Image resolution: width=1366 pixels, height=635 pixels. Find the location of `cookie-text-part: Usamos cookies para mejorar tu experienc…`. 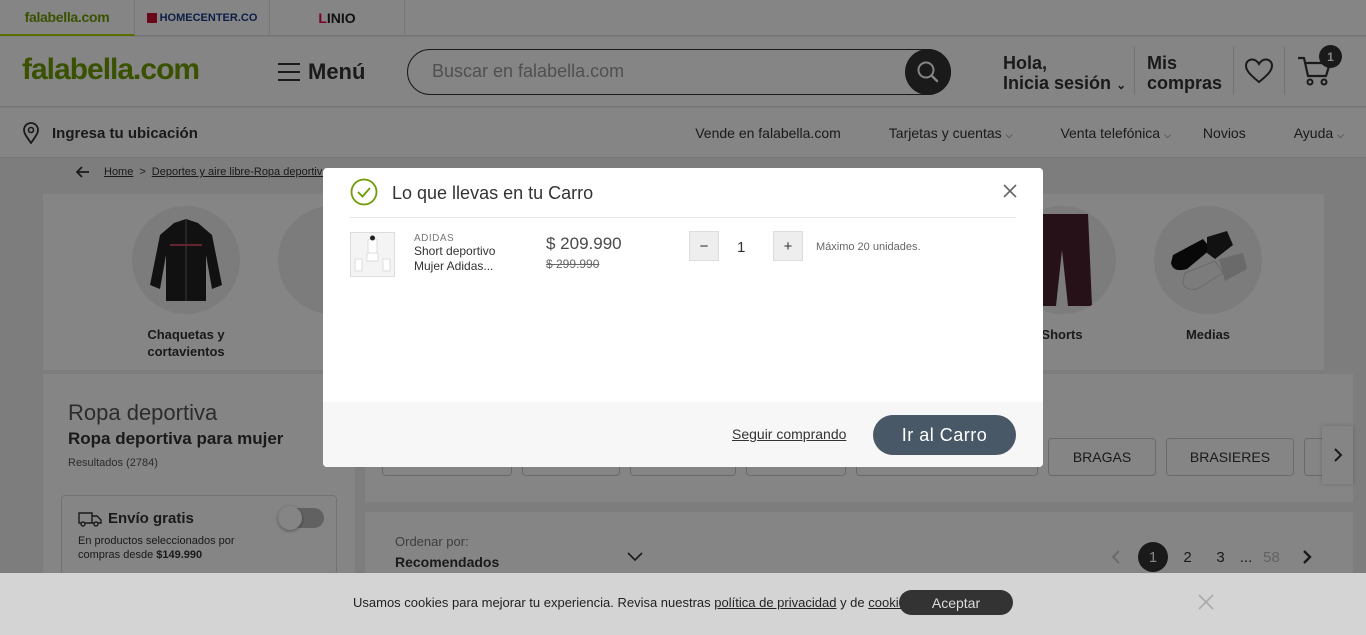

cookie-text-part: Usamos cookies para mejorar tu experienc… is located at coordinates (532, 602).